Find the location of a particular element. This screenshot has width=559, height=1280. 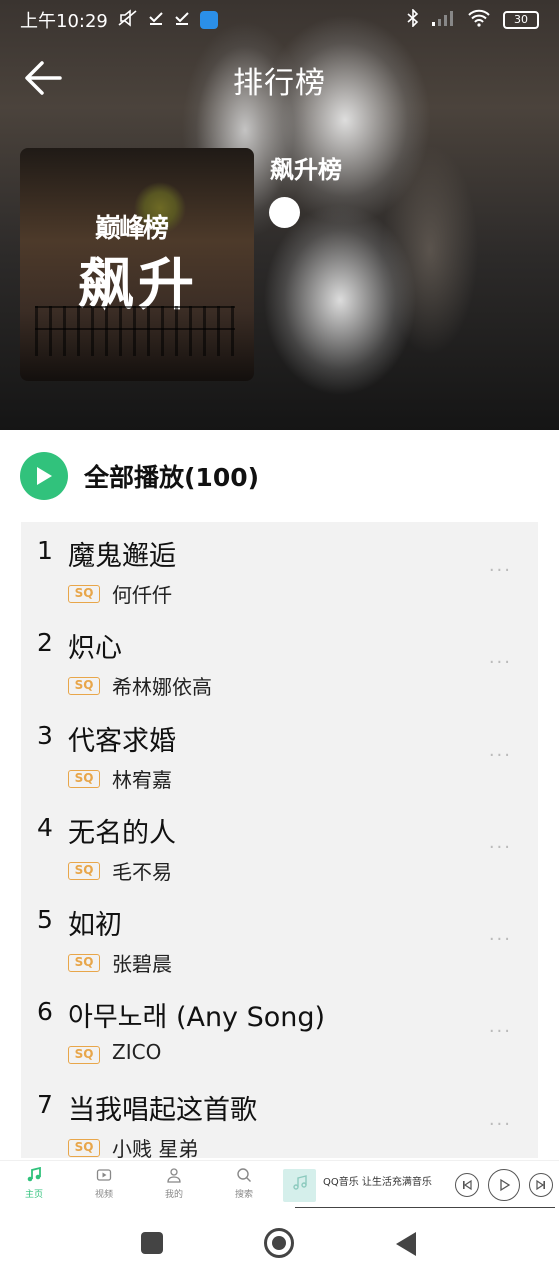

chart-name: 飙升榜 is located at coordinates (306, 170).